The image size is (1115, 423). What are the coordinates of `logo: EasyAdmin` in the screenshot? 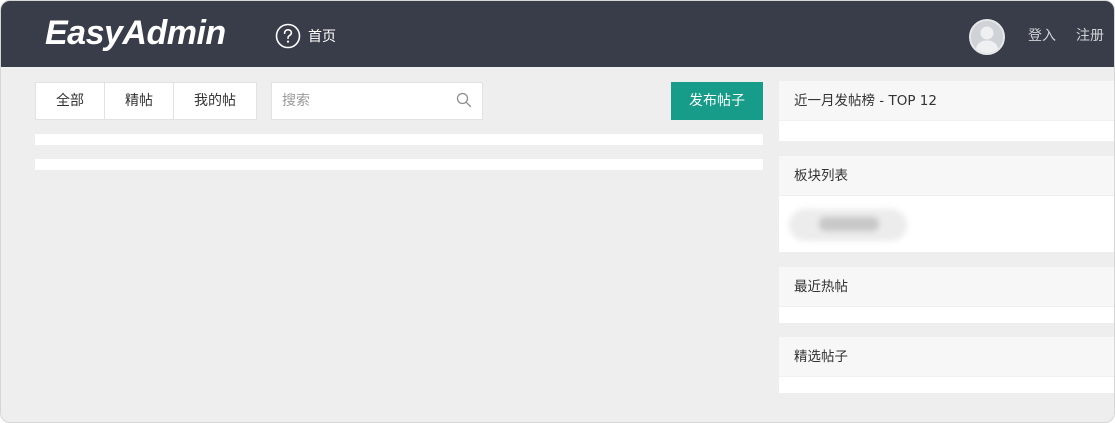 It's located at (135, 33).